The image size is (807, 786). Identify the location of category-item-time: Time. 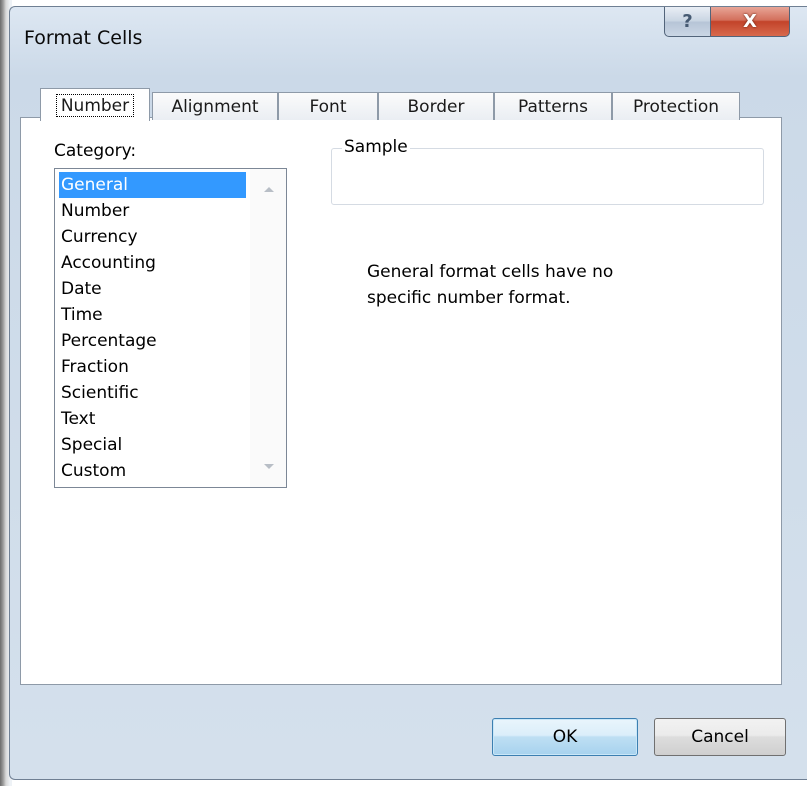
(152, 315).